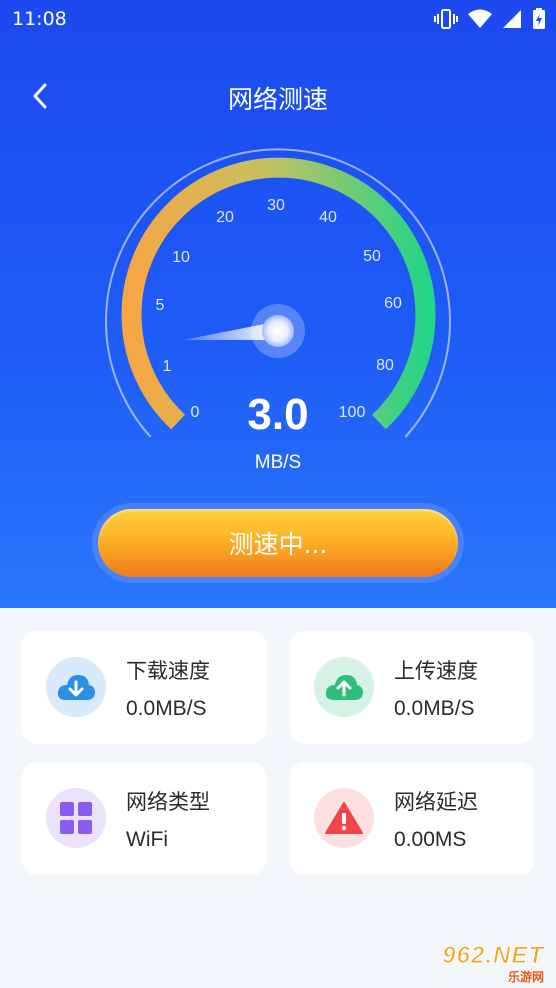 This screenshot has width=556, height=988. Describe the element at coordinates (493, 956) in the screenshot. I see `watermark-text: 962.NET` at that location.